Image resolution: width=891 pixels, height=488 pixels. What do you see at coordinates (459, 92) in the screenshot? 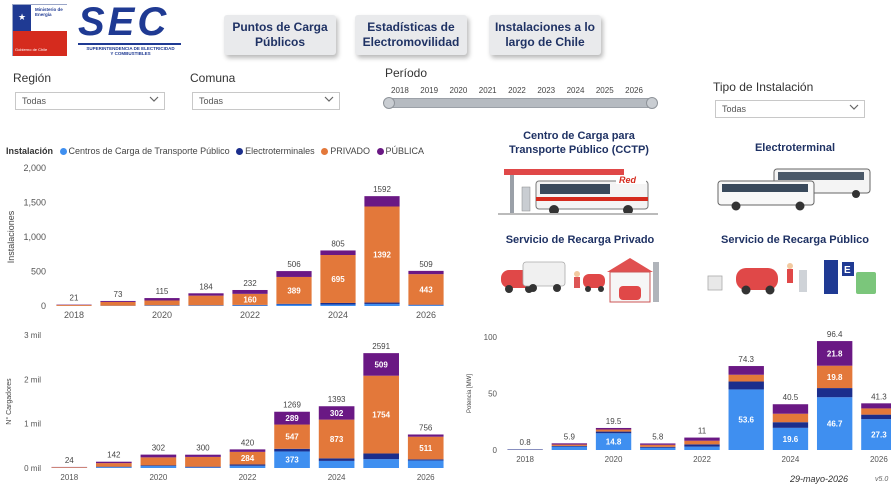
I see `periodo-year-2020: 2020` at bounding box center [459, 92].